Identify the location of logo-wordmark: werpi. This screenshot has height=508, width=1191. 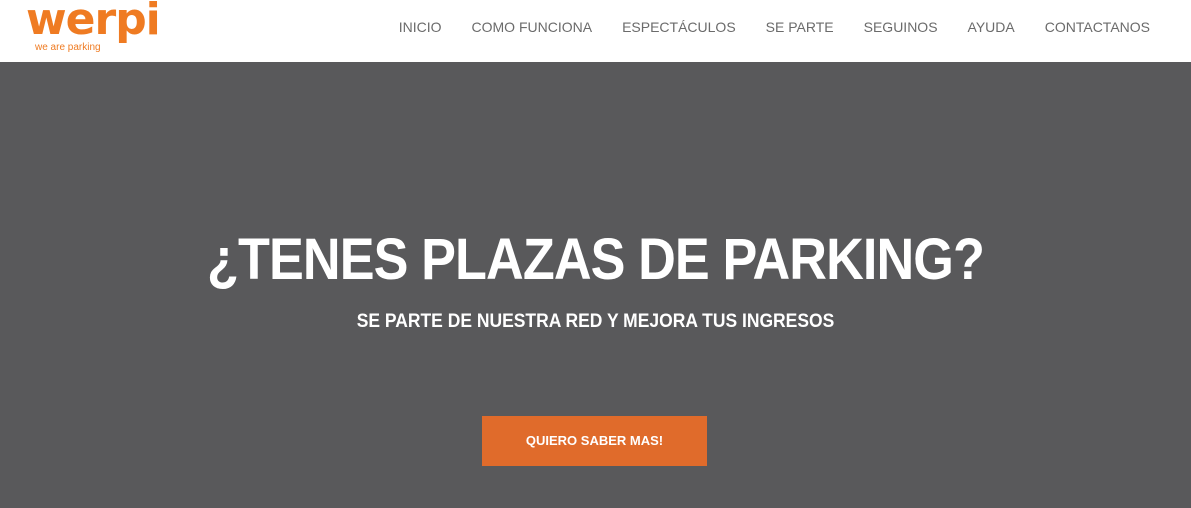
(93, 22).